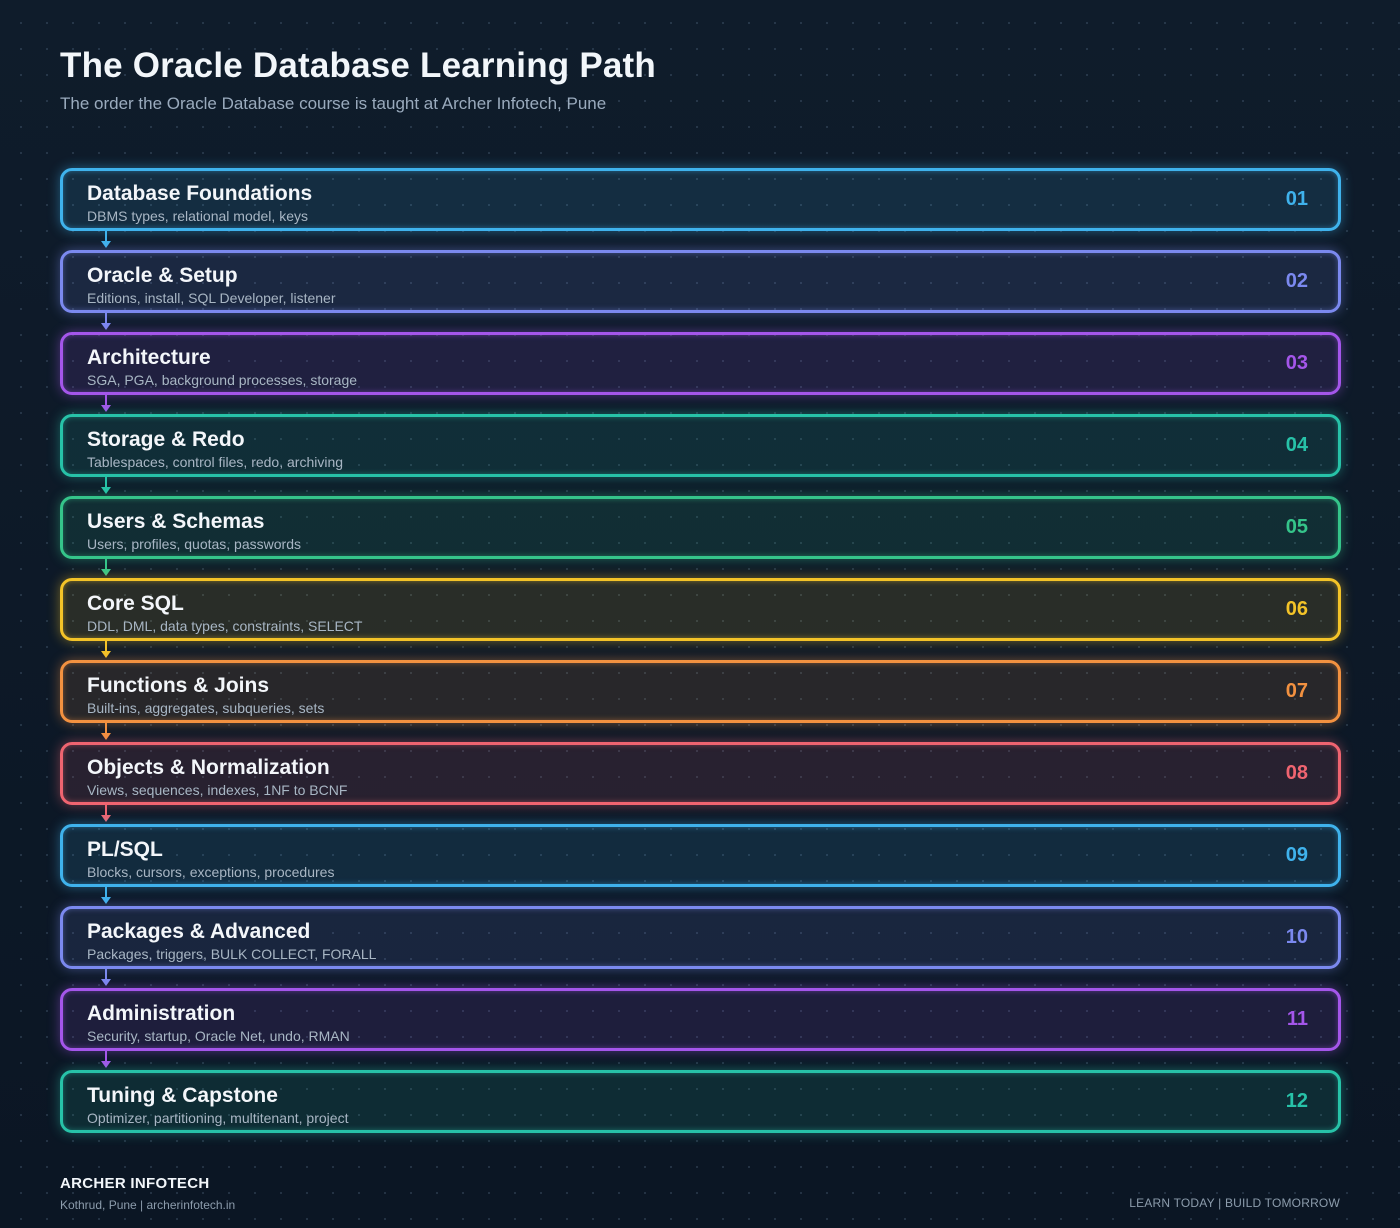 This screenshot has height=1228, width=1400. Describe the element at coordinates (1296, 1101) in the screenshot. I see `step-number: 12` at that location.